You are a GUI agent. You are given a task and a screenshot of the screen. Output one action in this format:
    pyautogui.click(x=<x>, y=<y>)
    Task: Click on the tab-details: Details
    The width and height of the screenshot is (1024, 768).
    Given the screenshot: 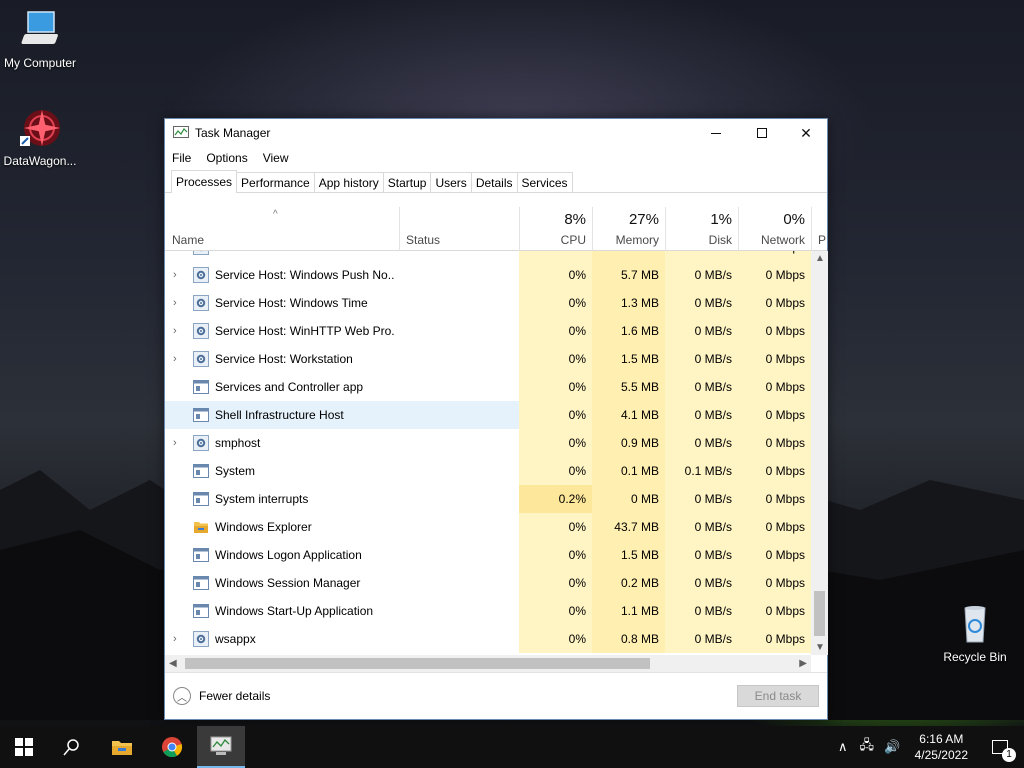 What is the action you would take?
    pyautogui.click(x=494, y=182)
    